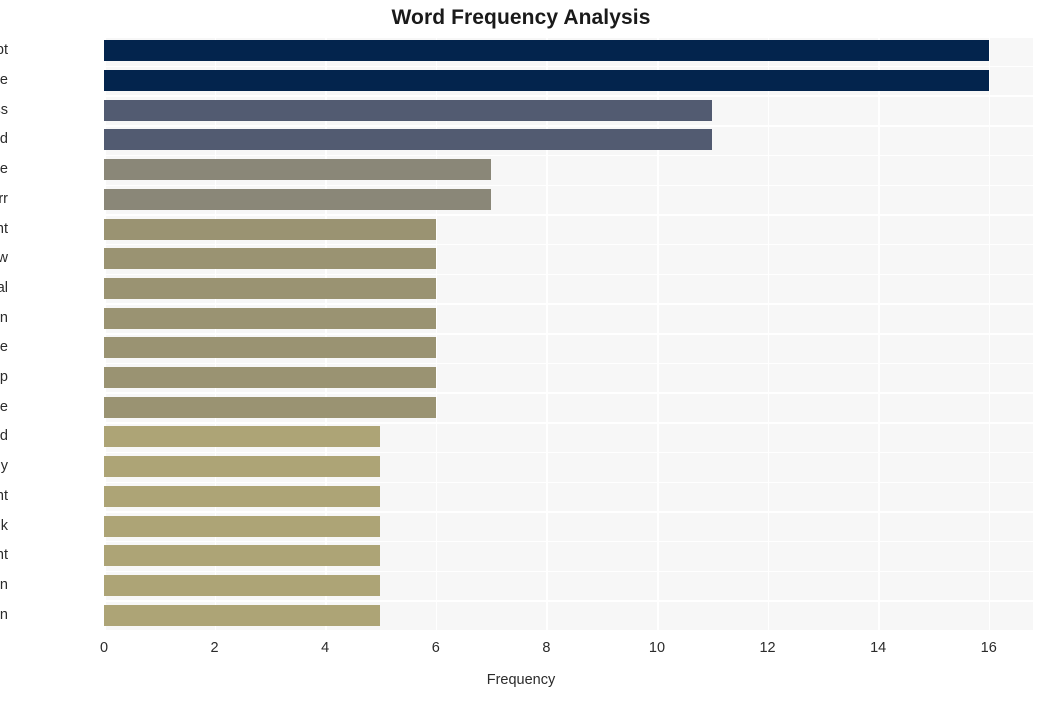  Describe the element at coordinates (242, 467) in the screenshot. I see `bar-attorney` at that location.